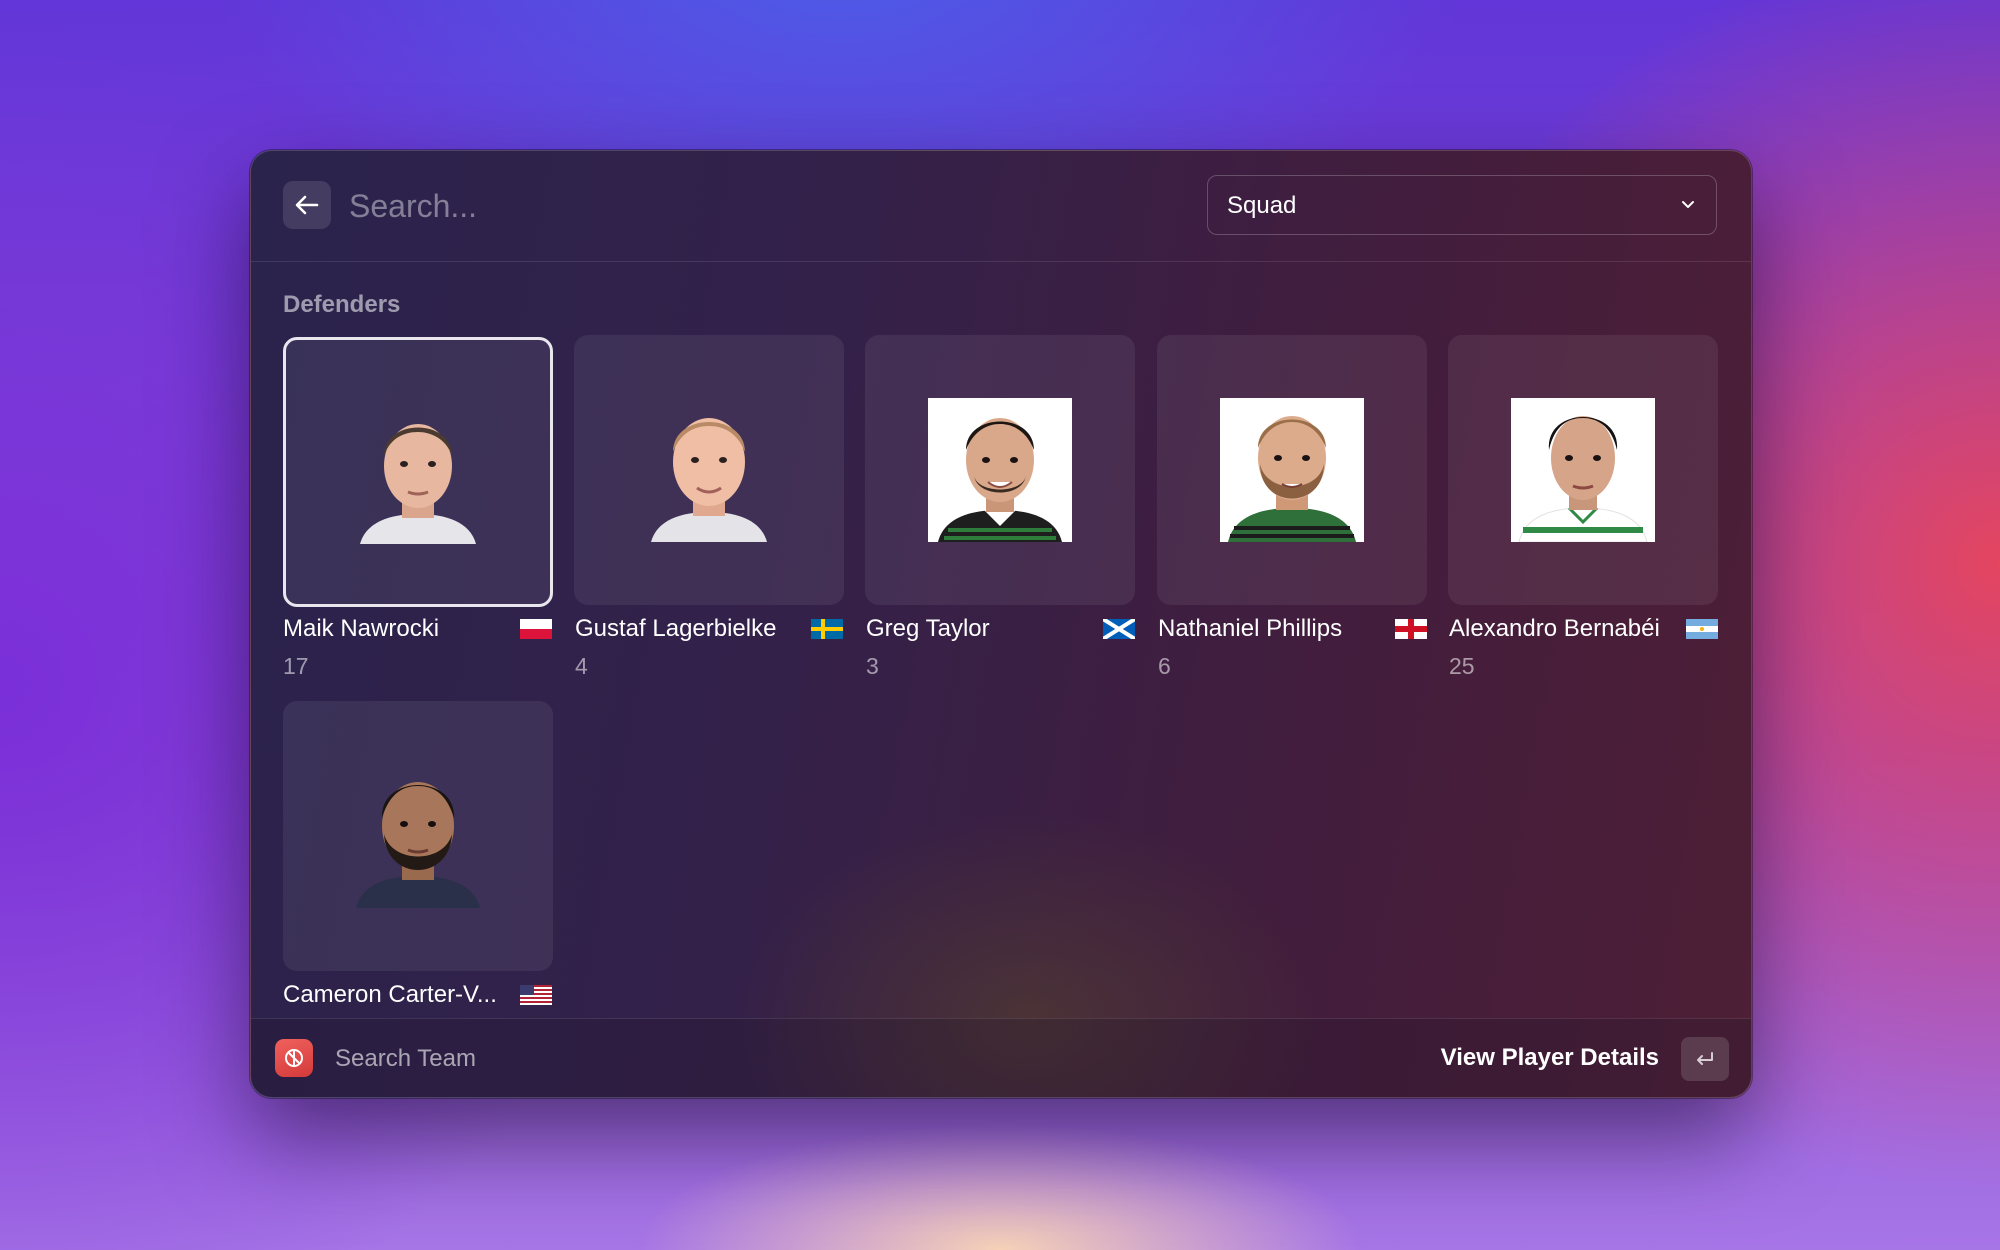 The image size is (2000, 1250). What do you see at coordinates (1550, 1058) in the screenshot?
I see `primary-action-button: View Player Details` at bounding box center [1550, 1058].